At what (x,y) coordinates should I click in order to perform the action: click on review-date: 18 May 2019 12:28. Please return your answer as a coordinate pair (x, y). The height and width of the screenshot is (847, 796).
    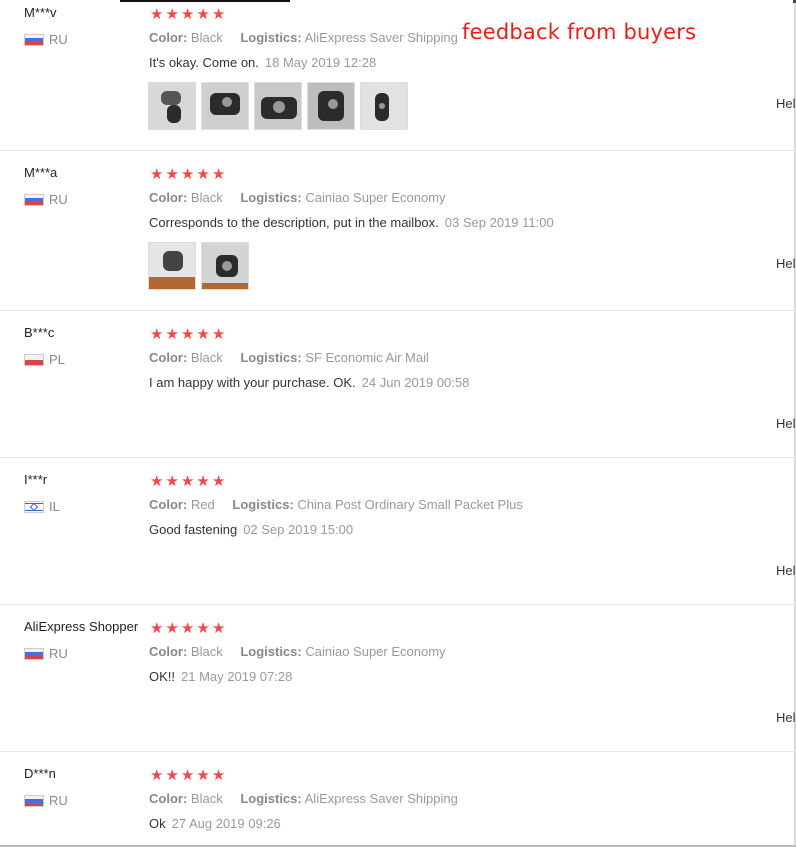
    Looking at the image, I should click on (320, 62).